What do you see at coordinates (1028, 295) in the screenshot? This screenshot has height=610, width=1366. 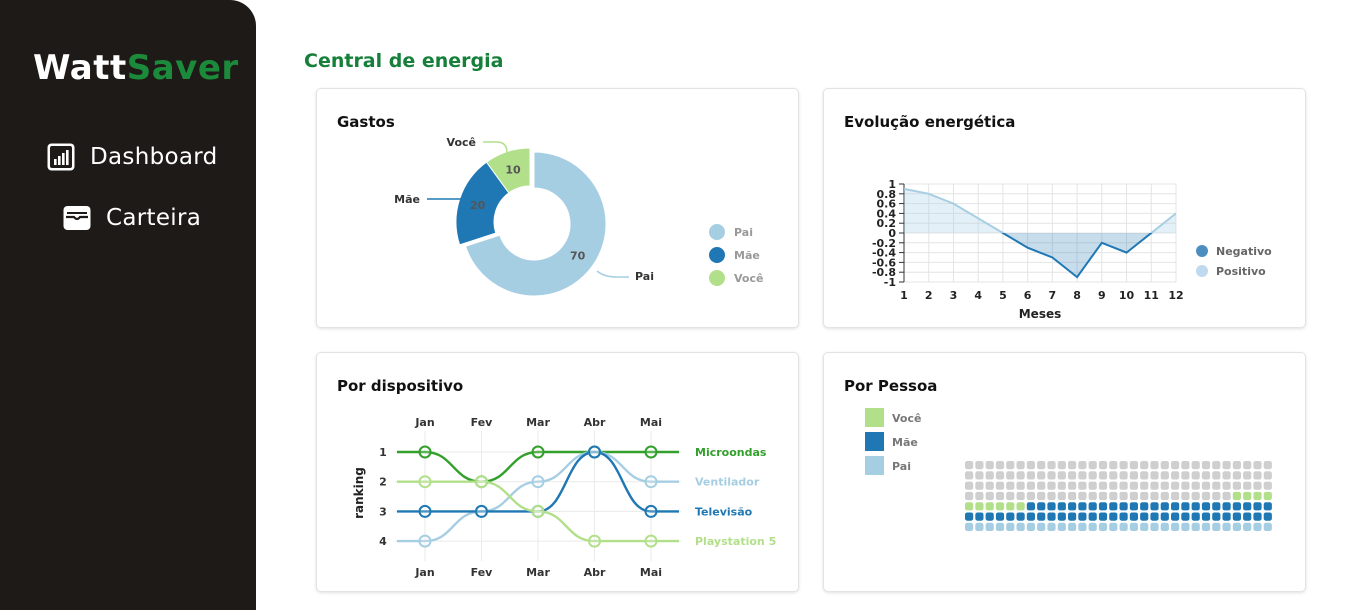 I see `x-tick-label: 6` at bounding box center [1028, 295].